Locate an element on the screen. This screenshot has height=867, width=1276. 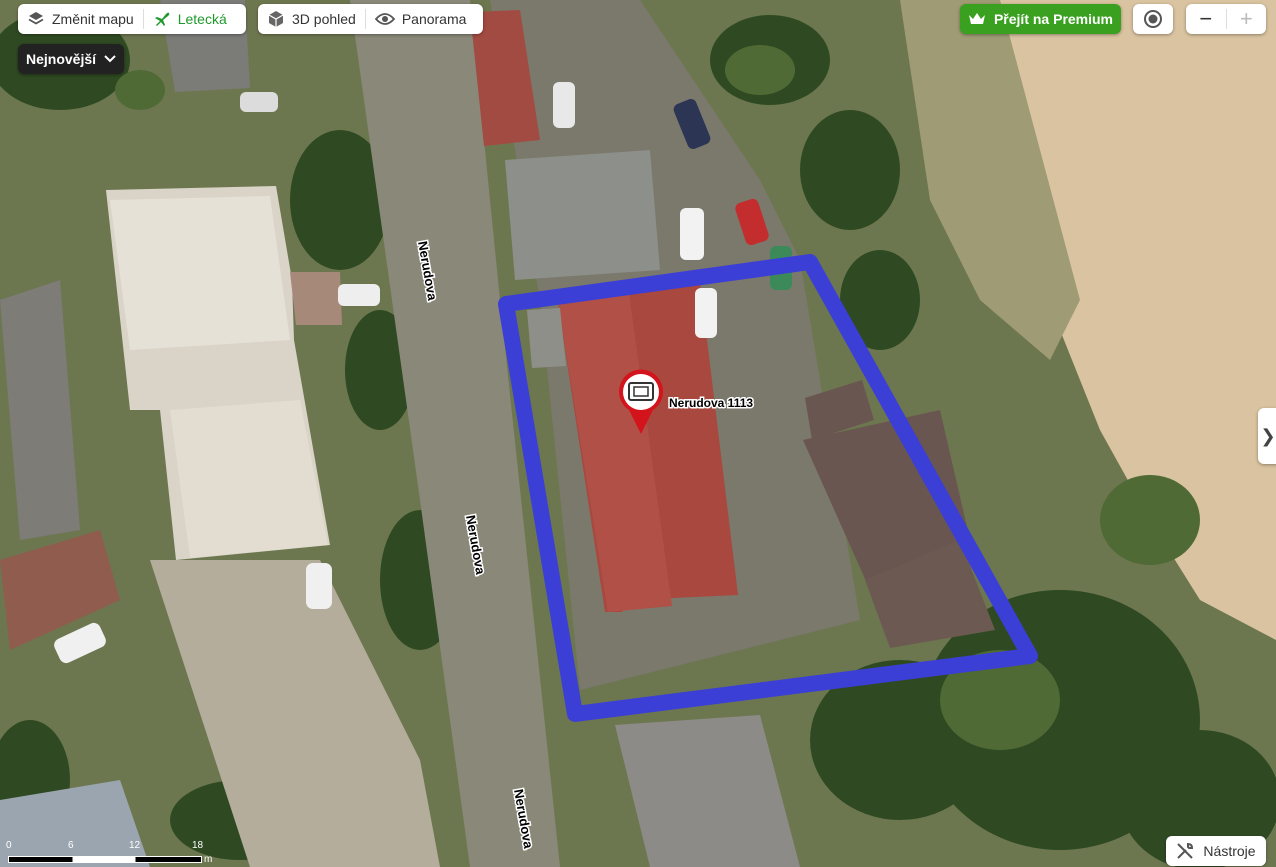
panorama-button: Panorama is located at coordinates (421, 19).